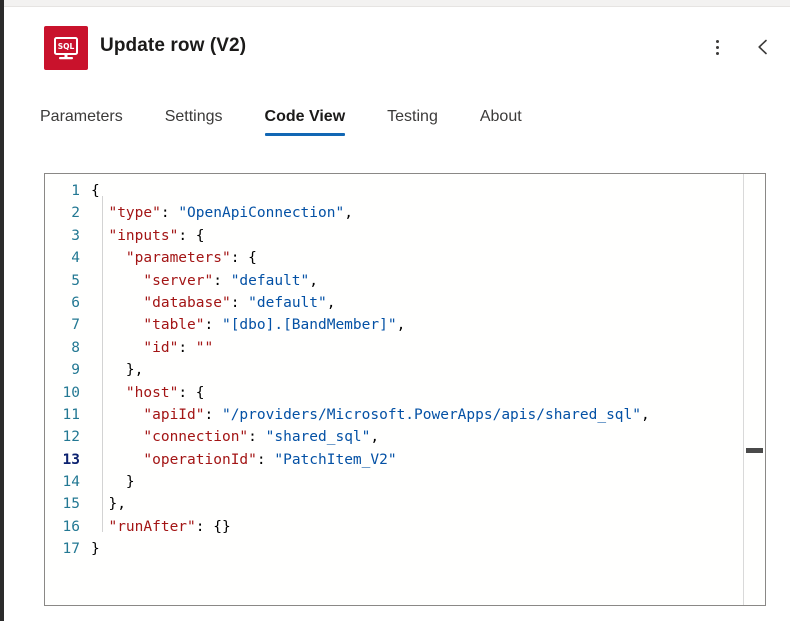  I want to click on code-line: 6 "database": "default",, so click(394, 303).